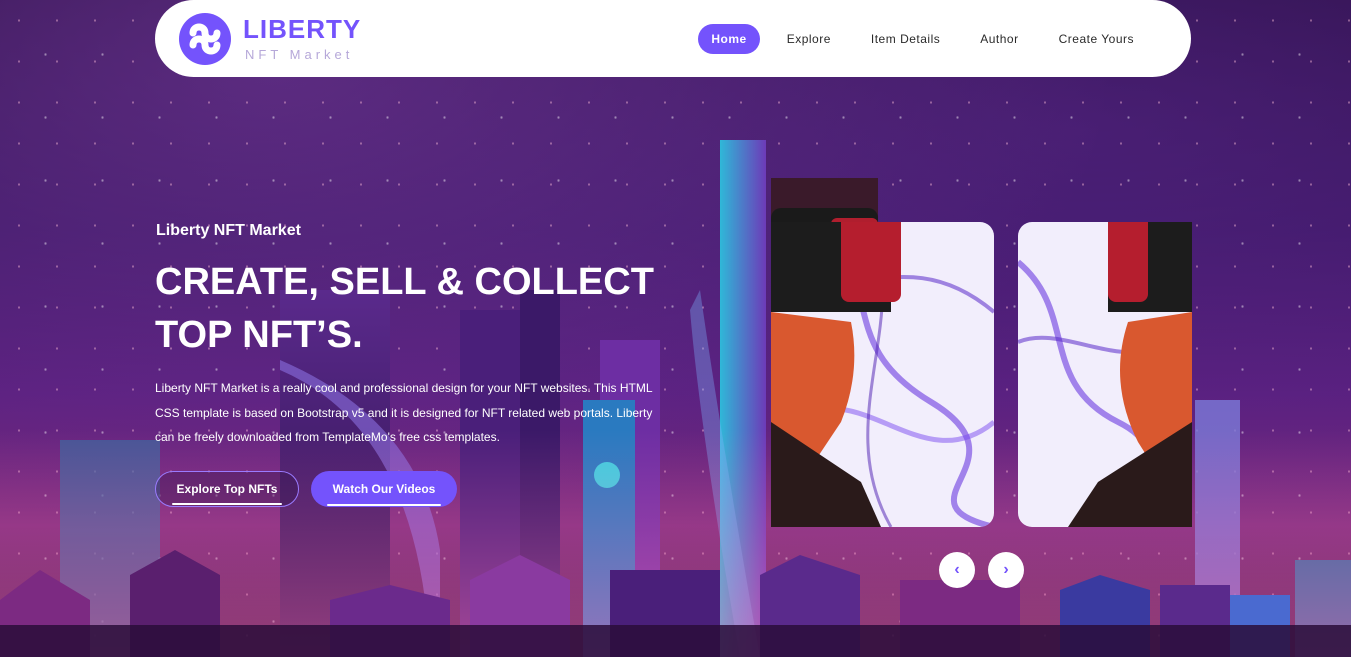  I want to click on watch-videos-label: Watch Our Videos, so click(384, 489).